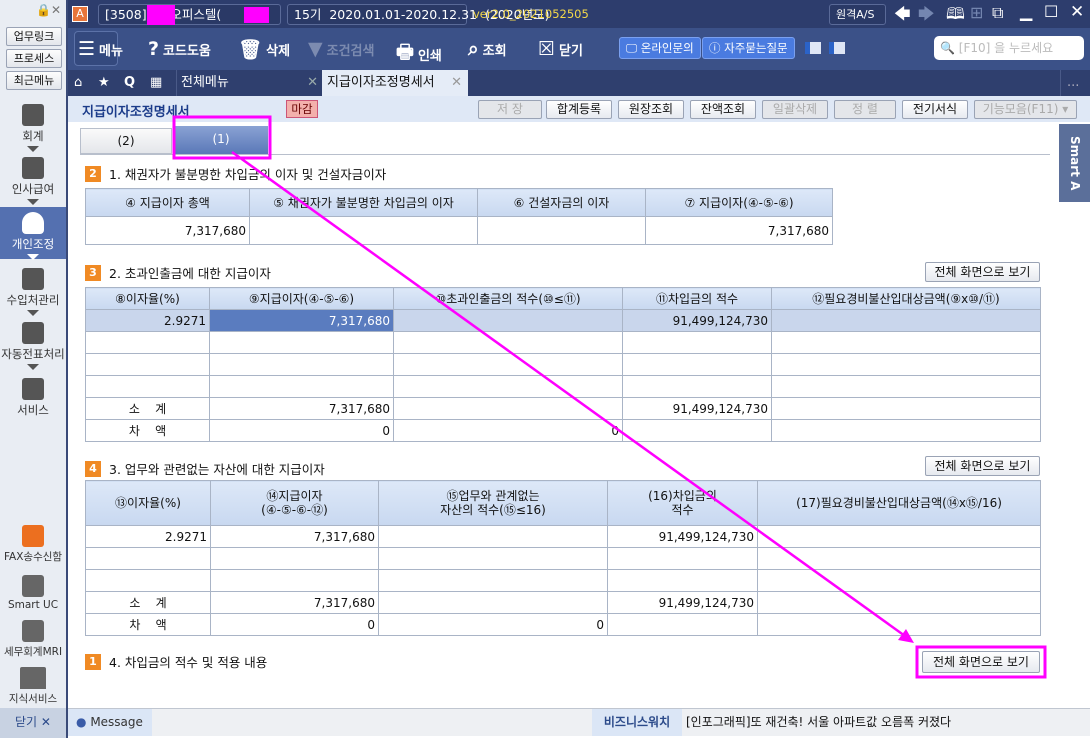 The width and height of the screenshot is (1090, 738). I want to click on online-inquiry-button: 🖵 온라인문의, so click(660, 48).